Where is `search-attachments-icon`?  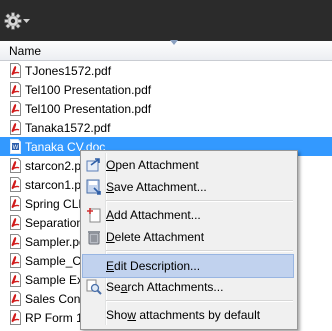 search-attachments-icon is located at coordinates (94, 287).